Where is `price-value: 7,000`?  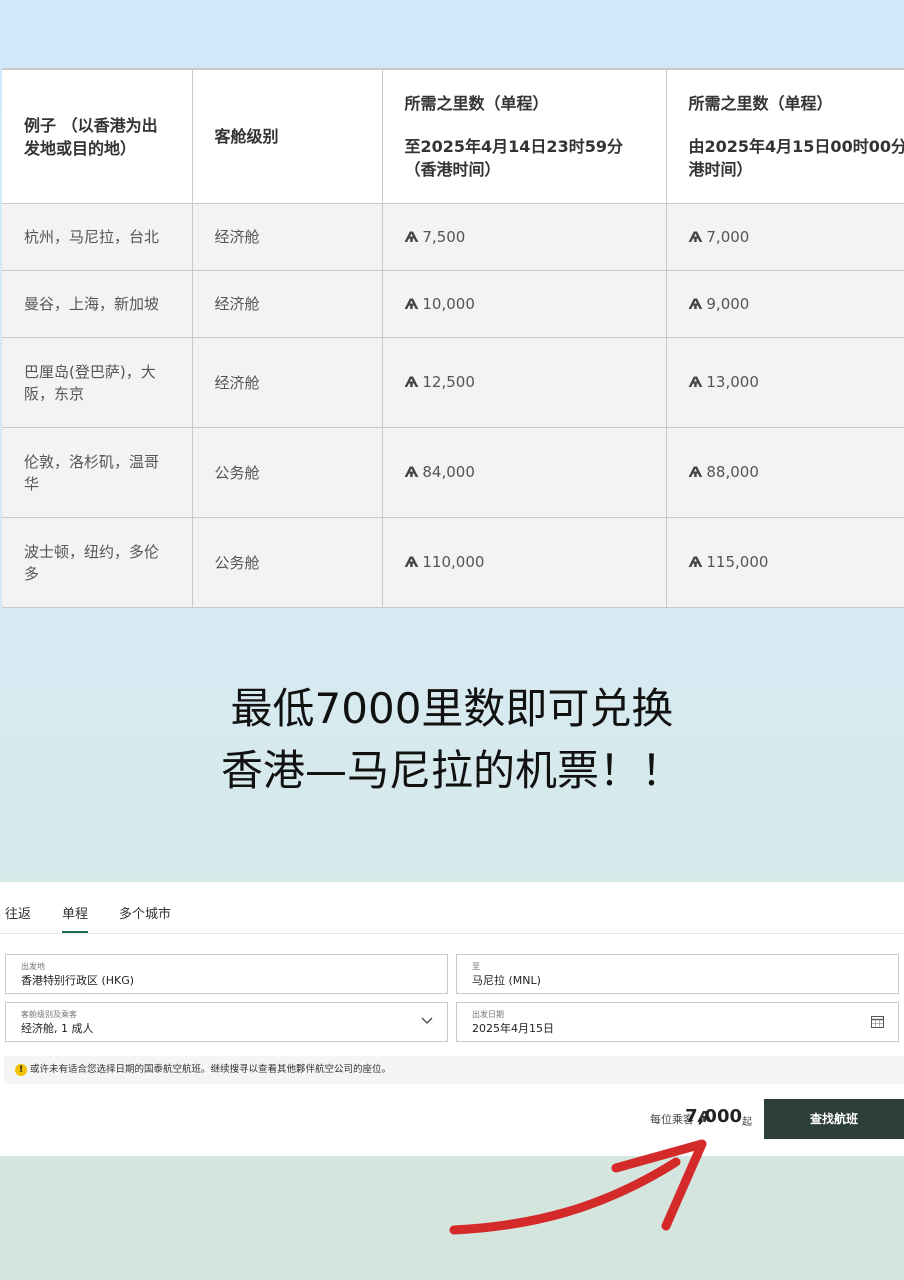
price-value: 7,000 is located at coordinates (713, 1116).